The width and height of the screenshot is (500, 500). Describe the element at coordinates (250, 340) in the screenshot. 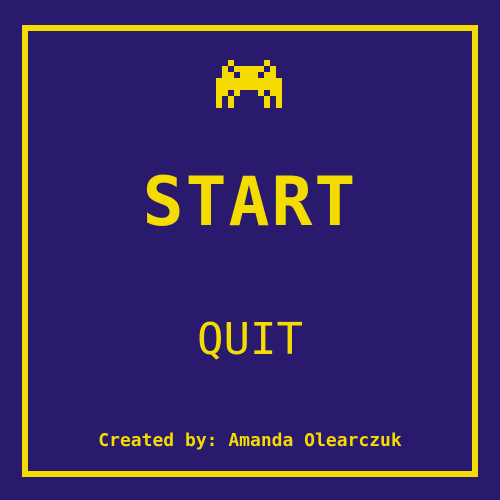

I see `quit-button: QUIT` at that location.